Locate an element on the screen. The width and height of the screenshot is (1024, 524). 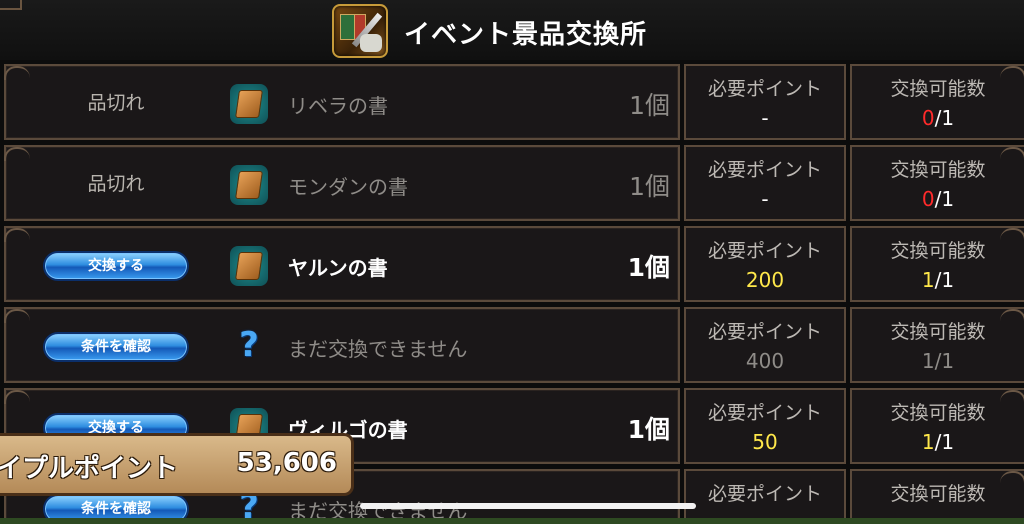
item-name: まだ交換できません is located at coordinates (378, 349).